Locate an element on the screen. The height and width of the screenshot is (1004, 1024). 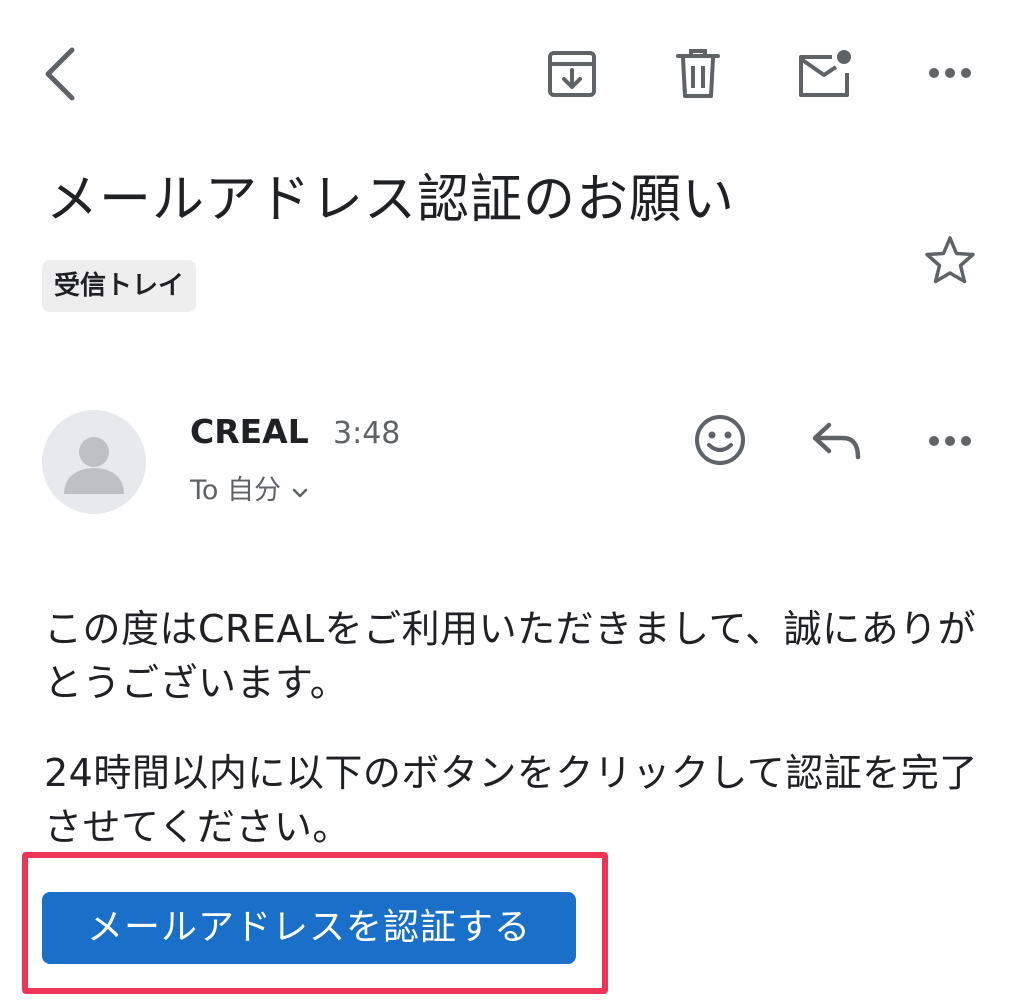
reaction-button is located at coordinates (720, 440).